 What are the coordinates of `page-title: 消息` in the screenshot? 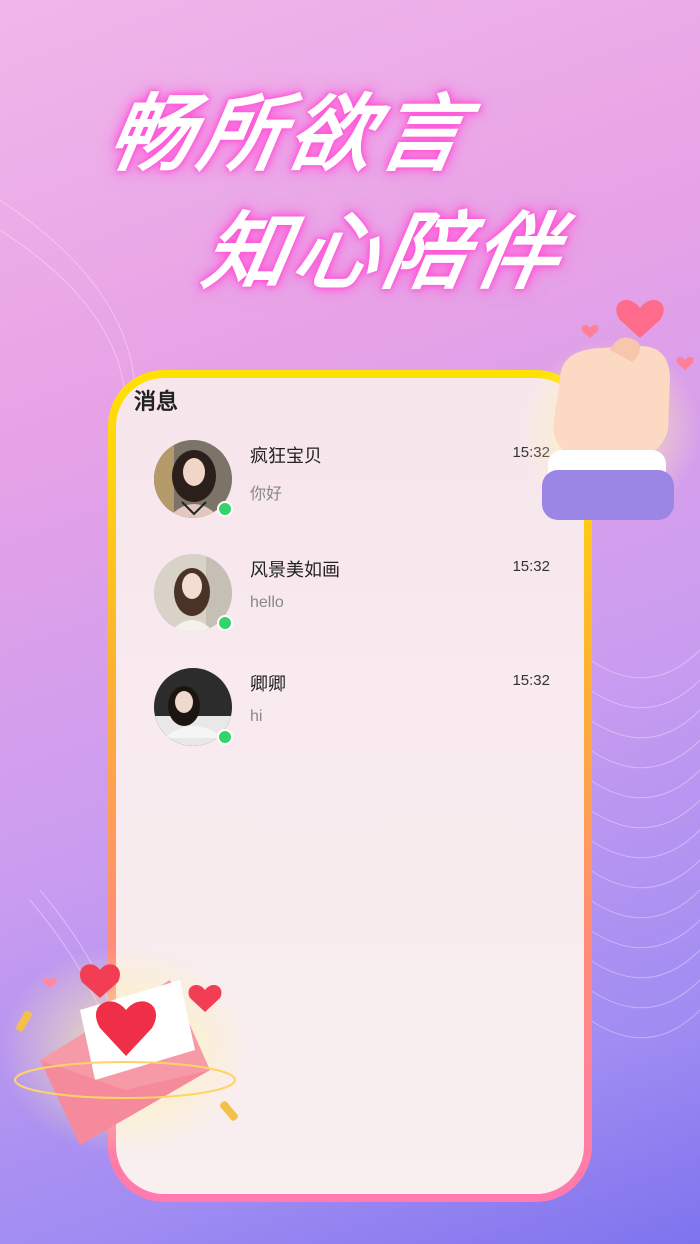 It's located at (156, 402).